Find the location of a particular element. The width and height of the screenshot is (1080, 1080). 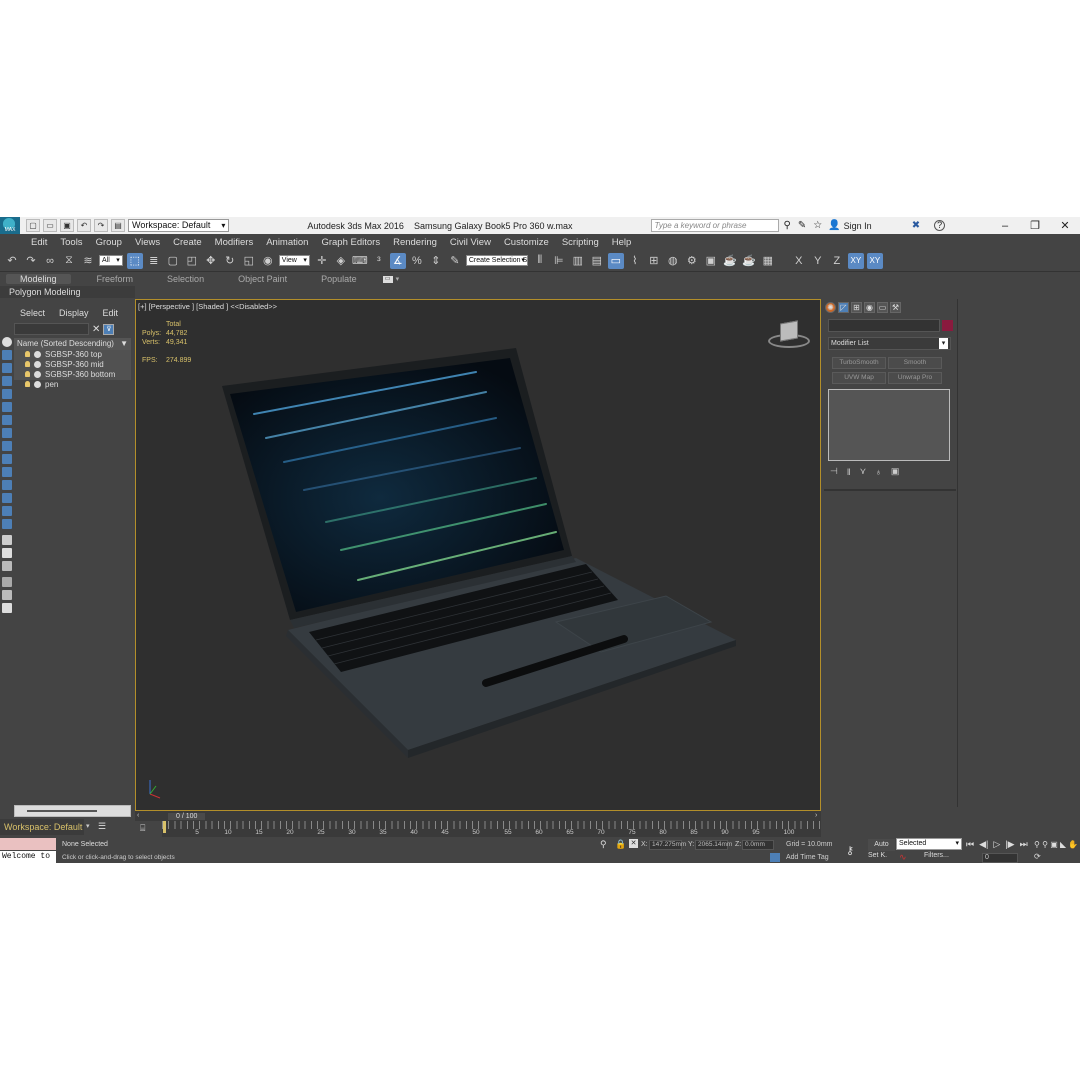

rotate-icon: ↻ is located at coordinates (230, 261).